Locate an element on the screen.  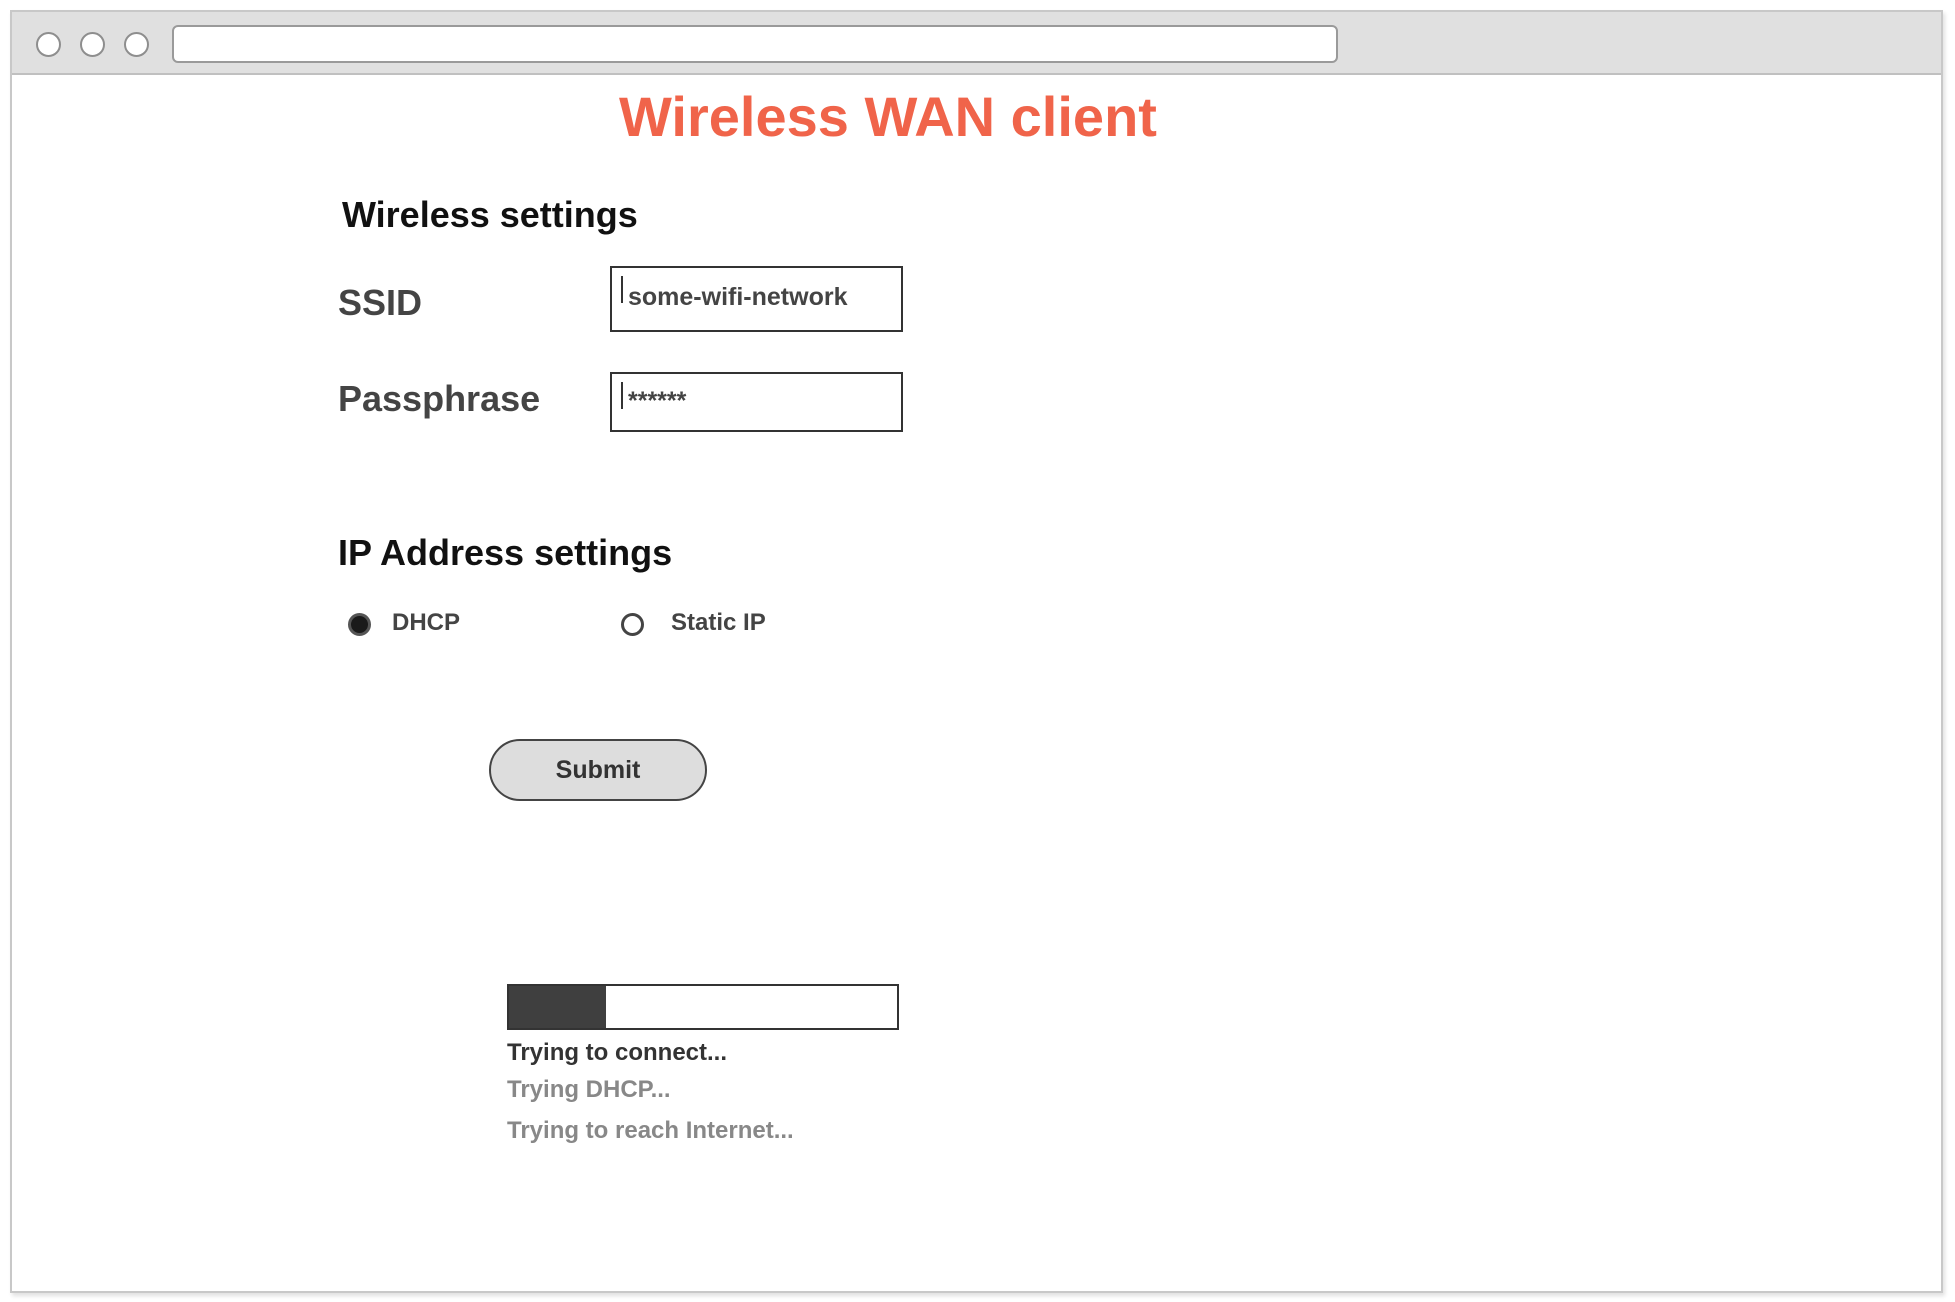
passphrase-input: ****** is located at coordinates (756, 402).